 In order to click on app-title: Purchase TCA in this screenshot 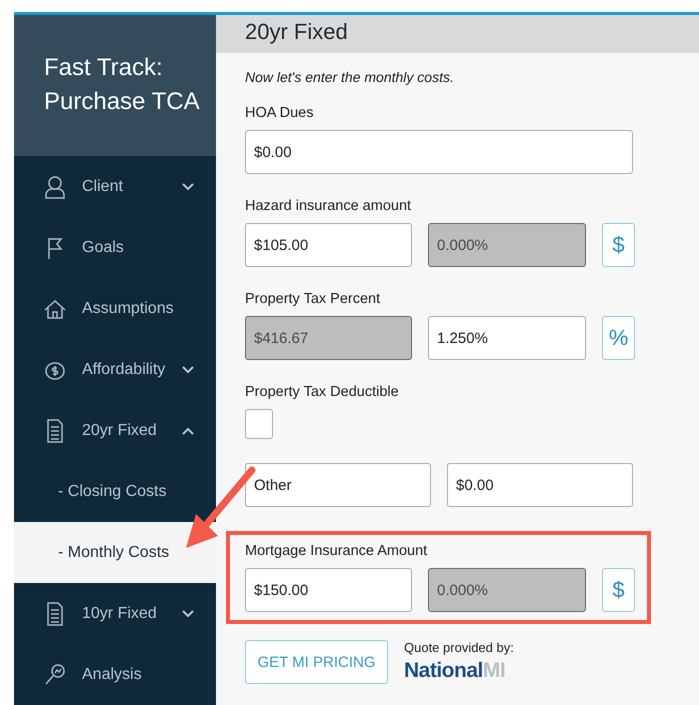, I will do `click(122, 102)`.